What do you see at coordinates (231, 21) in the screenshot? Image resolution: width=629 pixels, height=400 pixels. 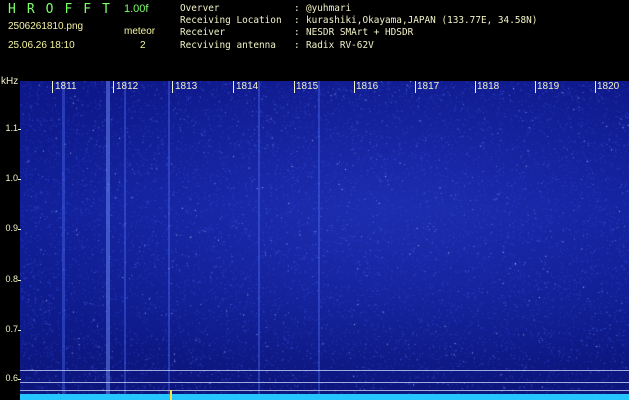 I see `info-key: Receiving Location` at bounding box center [231, 21].